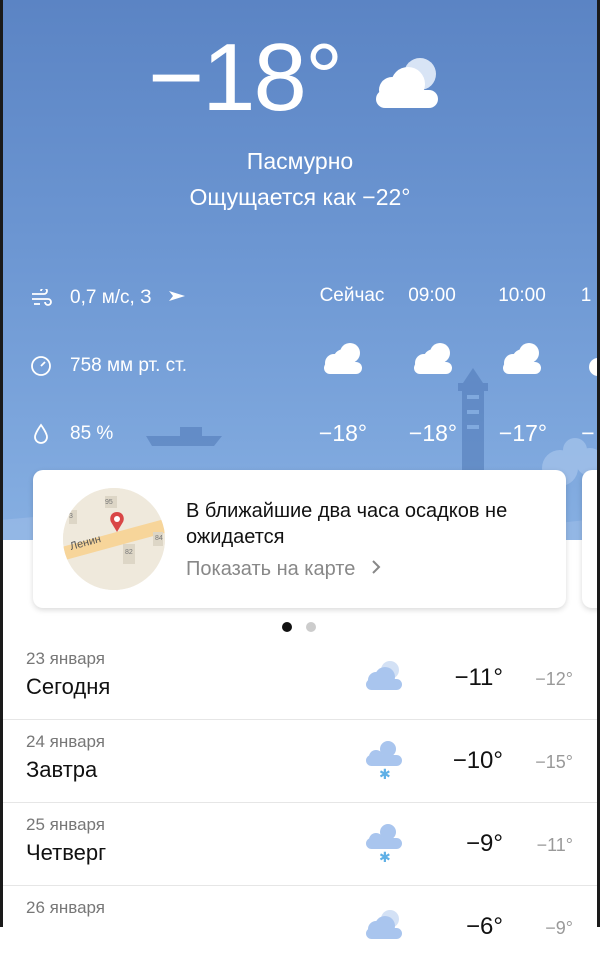 Image resolution: width=600 pixels, height=968 pixels. I want to click on map-house-number: 95, so click(109, 502).